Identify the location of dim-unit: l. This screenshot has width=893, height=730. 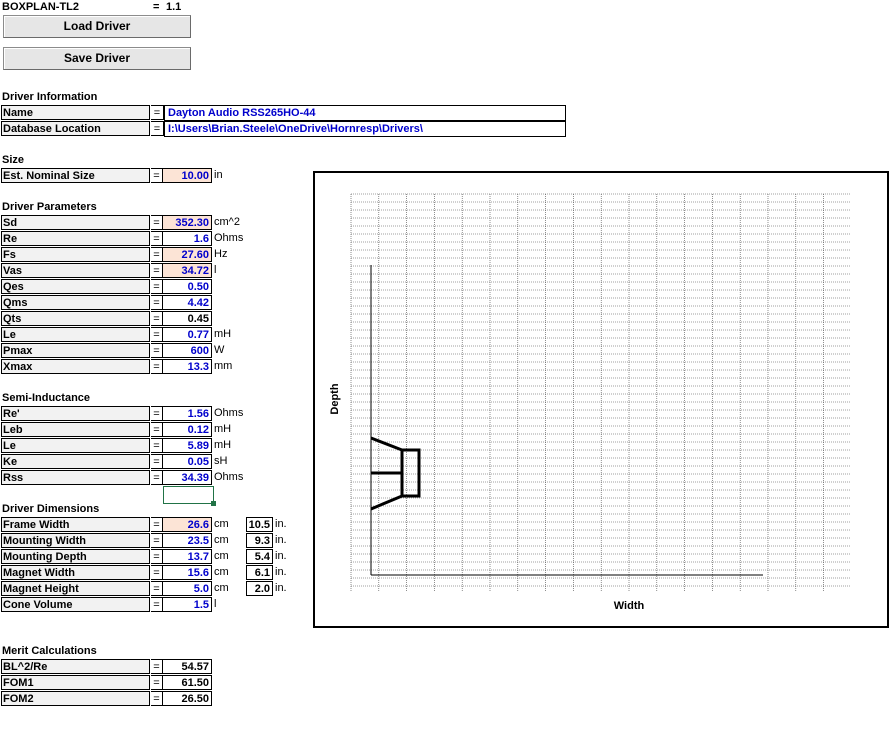
(215, 604).